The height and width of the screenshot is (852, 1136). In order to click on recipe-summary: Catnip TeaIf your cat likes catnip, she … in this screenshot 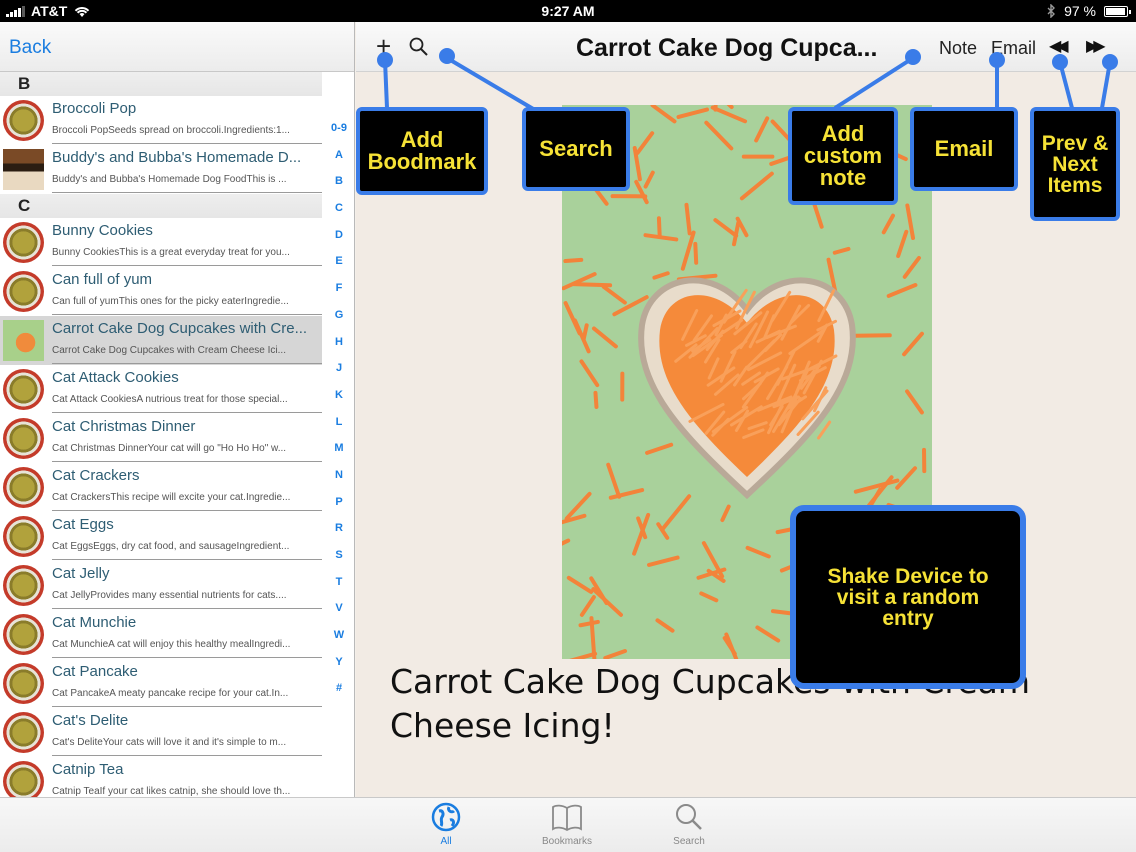, I will do `click(171, 791)`.